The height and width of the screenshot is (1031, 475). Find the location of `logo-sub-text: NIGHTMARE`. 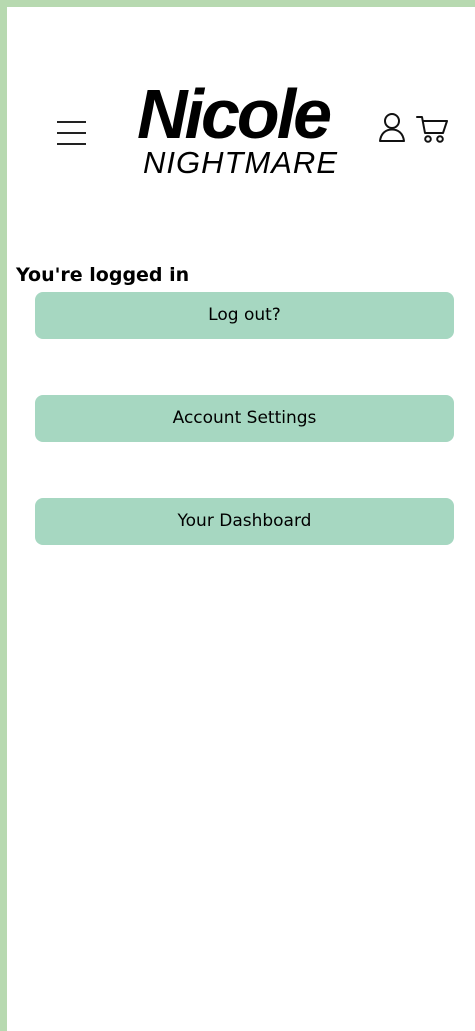

logo-sub-text: NIGHTMARE is located at coordinates (240, 162).